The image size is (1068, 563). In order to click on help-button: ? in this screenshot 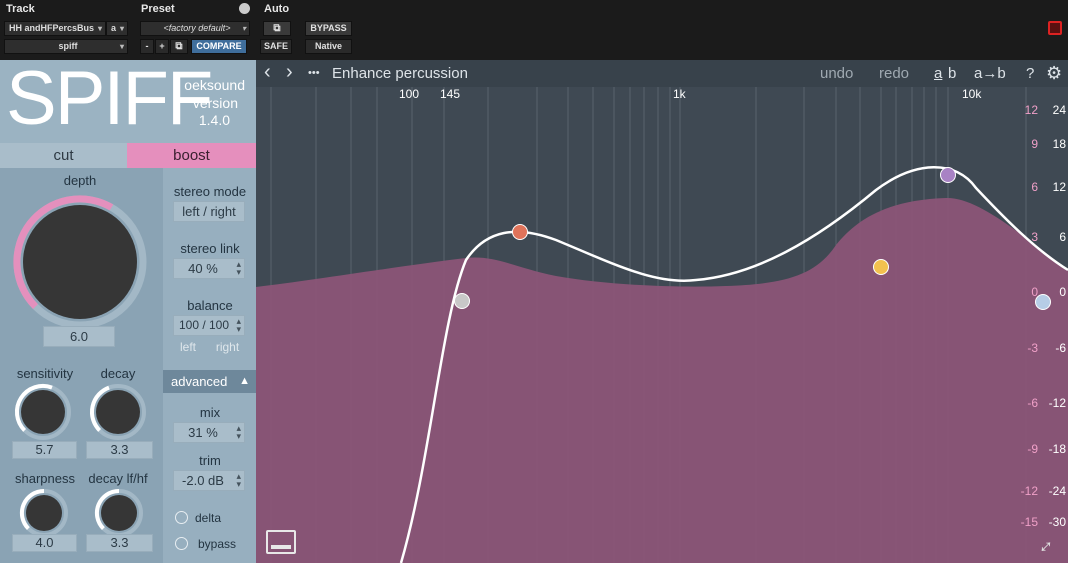, I will do `click(1030, 73)`.